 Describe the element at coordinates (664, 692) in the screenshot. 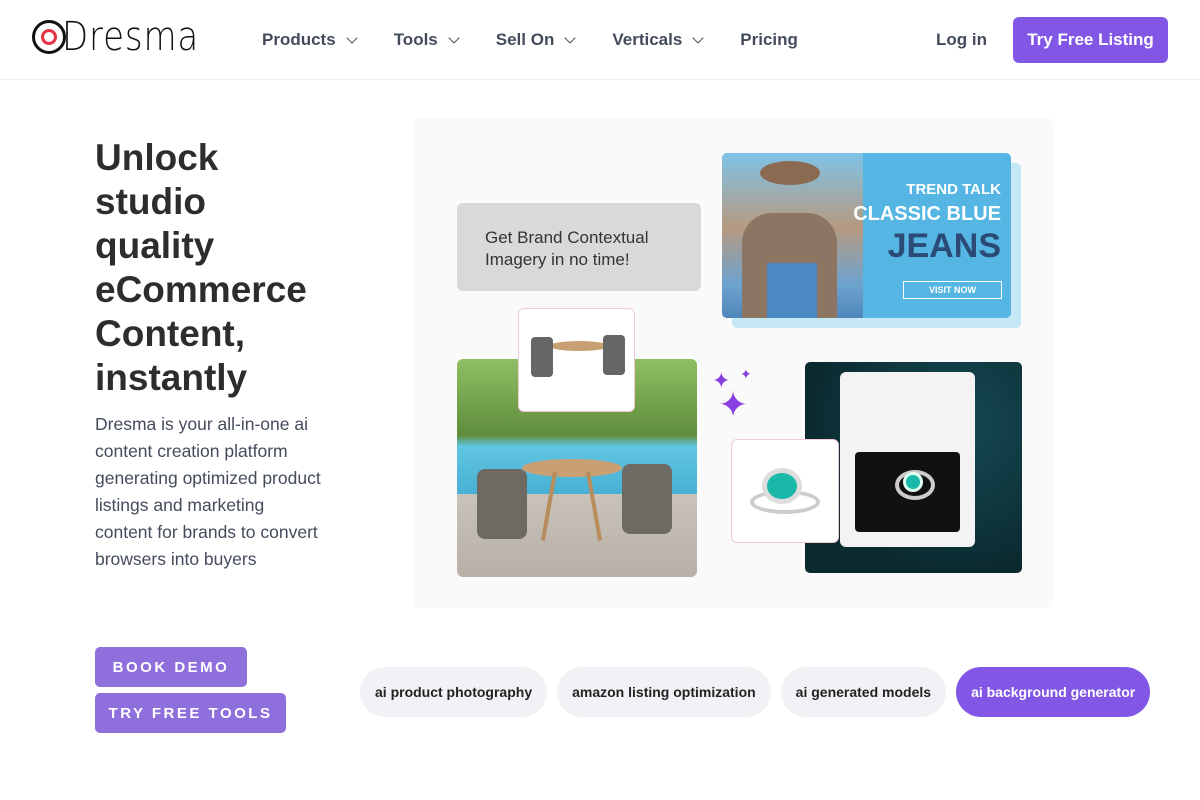

I see `chip-amazon-listing-optimization: amazon listing optimization` at that location.